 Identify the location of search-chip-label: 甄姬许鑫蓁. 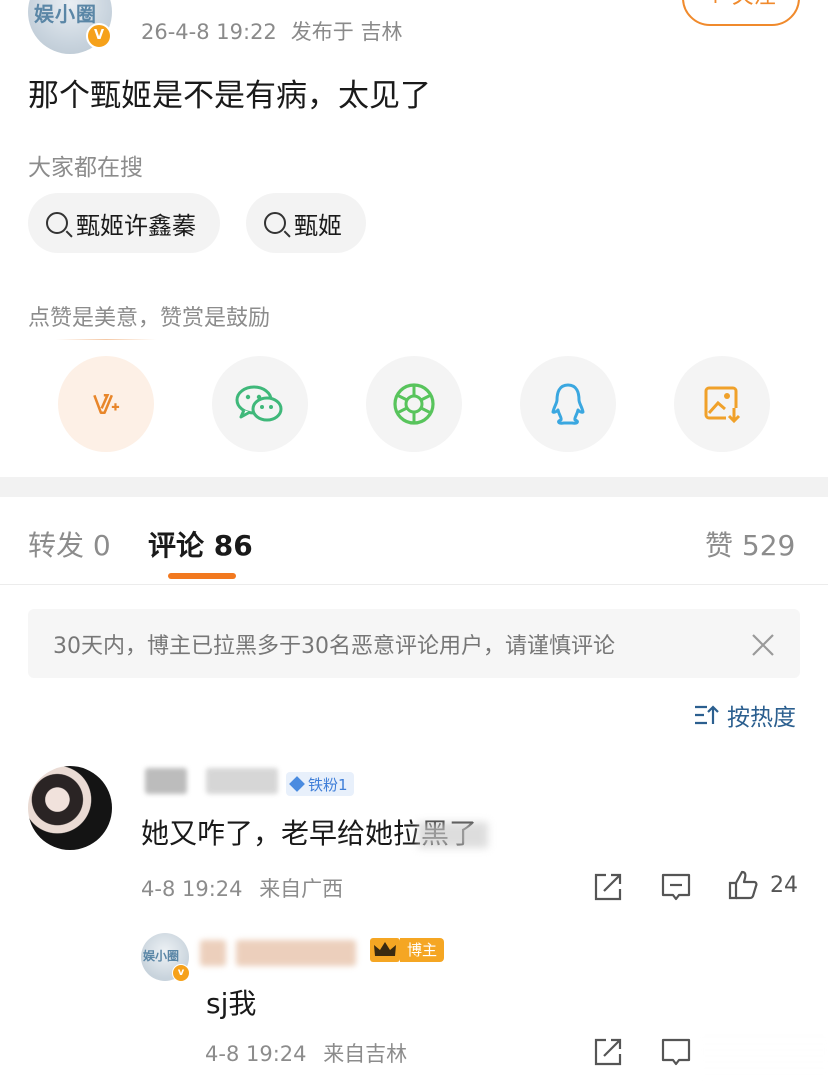
(136, 225).